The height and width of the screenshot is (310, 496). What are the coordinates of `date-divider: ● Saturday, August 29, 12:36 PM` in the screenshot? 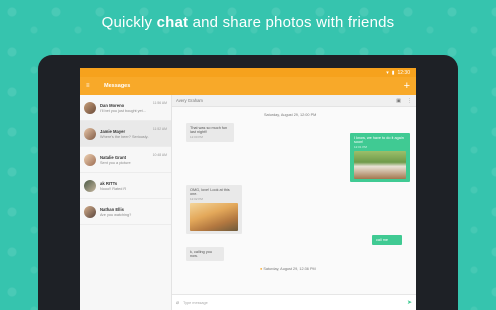 It's located at (288, 269).